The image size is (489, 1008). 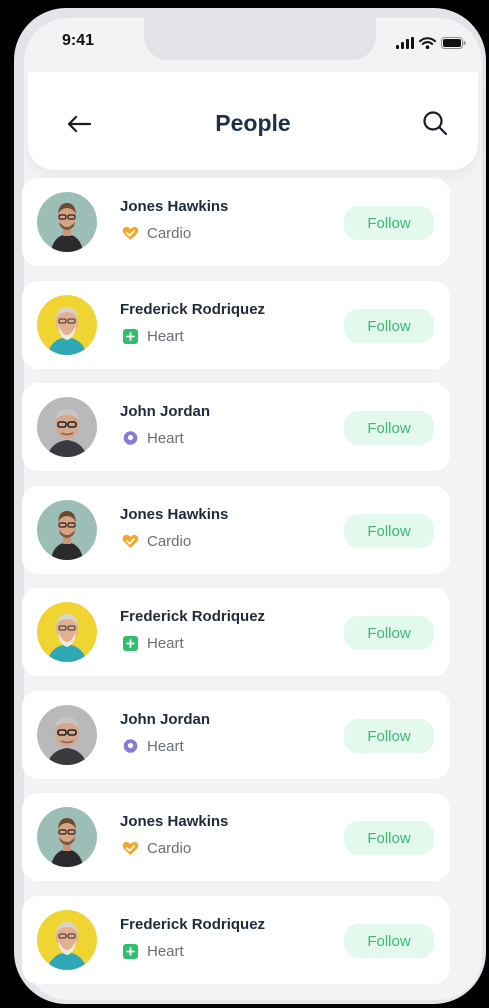 What do you see at coordinates (260, 39) in the screenshot?
I see `notch` at bounding box center [260, 39].